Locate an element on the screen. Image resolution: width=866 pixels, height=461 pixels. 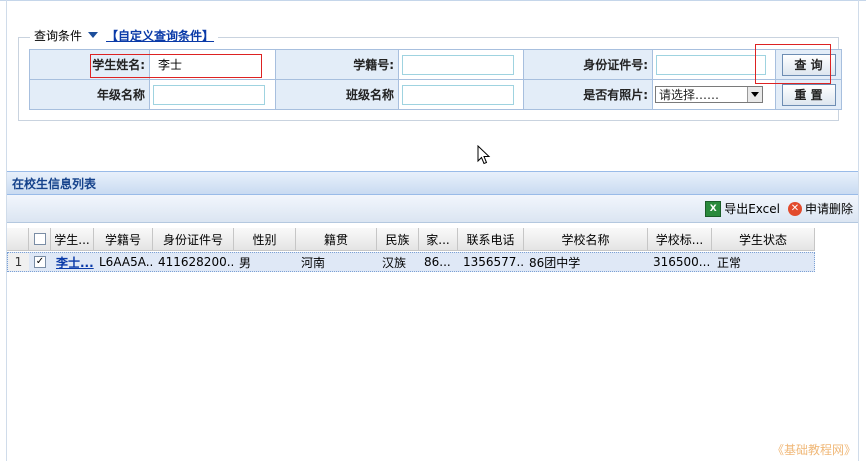
export-excel-label: 导出Excel is located at coordinates (752, 209).